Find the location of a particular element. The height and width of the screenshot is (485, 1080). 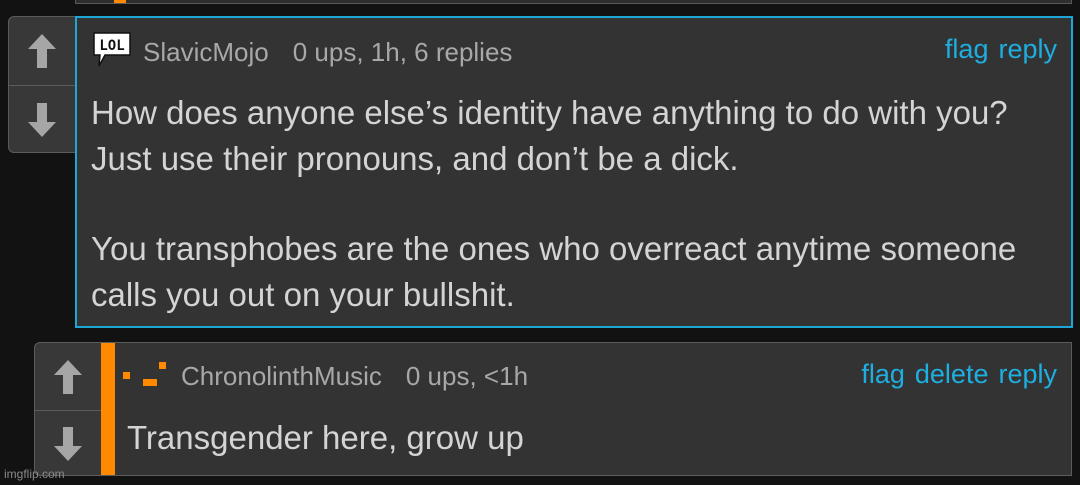

comment-username: ChronolinthMusic is located at coordinates (281, 376).